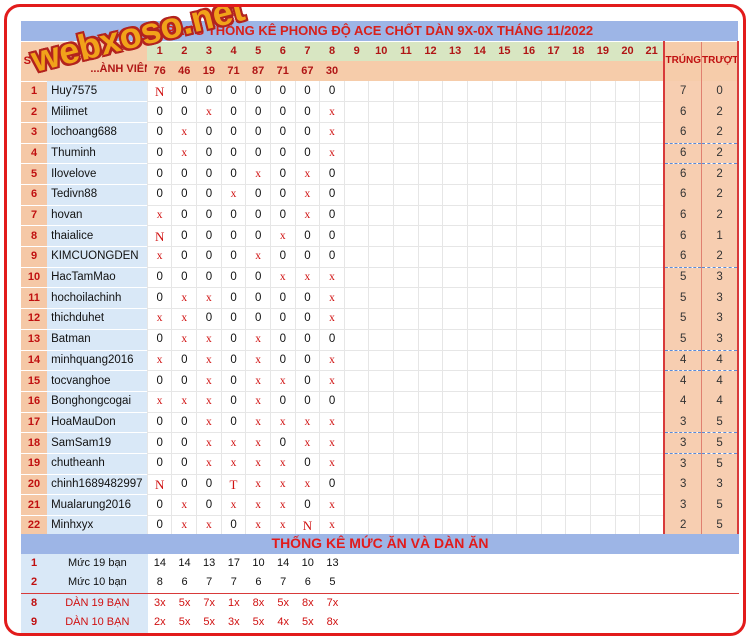 The height and width of the screenshot is (640, 748). Describe the element at coordinates (380, 257) in the screenshot. I see `table-row: 9 KIMCUONGDEN x 0 0 0 x 0 0 0 6 2` at that location.